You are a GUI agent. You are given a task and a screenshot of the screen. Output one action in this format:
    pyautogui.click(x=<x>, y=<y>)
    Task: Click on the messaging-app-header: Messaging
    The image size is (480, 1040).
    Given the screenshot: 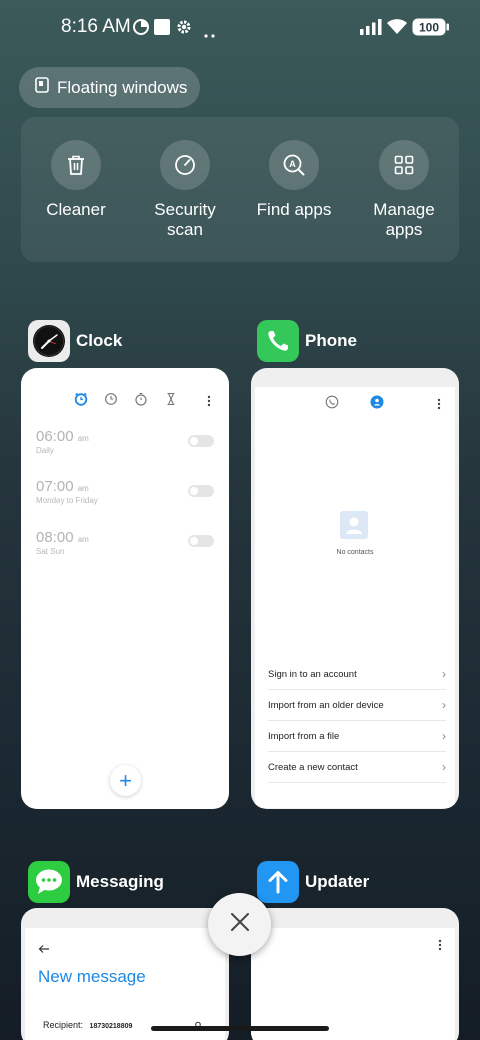 What is the action you would take?
    pyautogui.click(x=96, y=882)
    